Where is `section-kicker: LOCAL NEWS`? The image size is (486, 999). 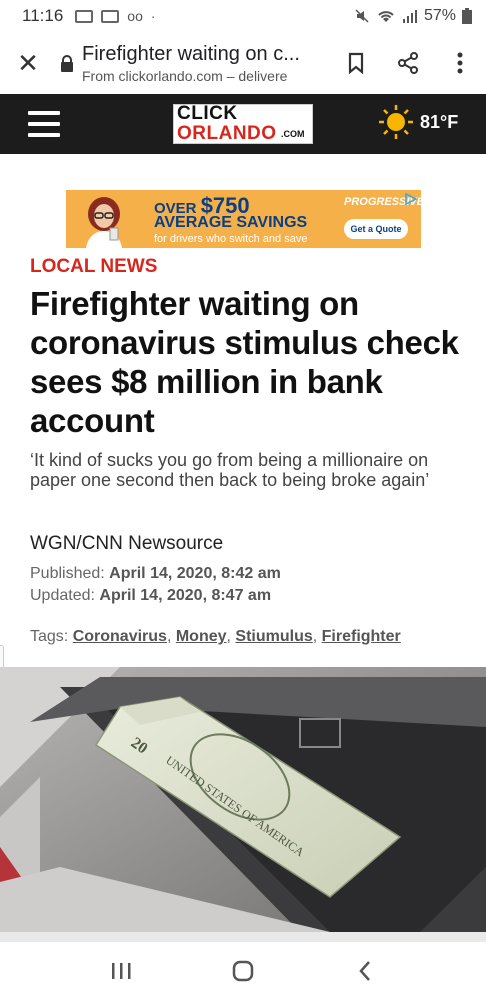 section-kicker: LOCAL NEWS is located at coordinates (93, 267).